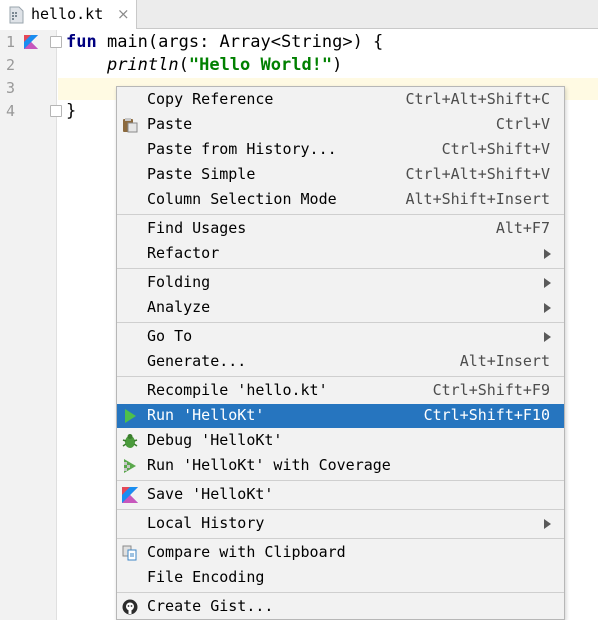  I want to click on menu-item-run: Run 'HelloKt' Ctrl+Shift+F10, so click(340, 416).